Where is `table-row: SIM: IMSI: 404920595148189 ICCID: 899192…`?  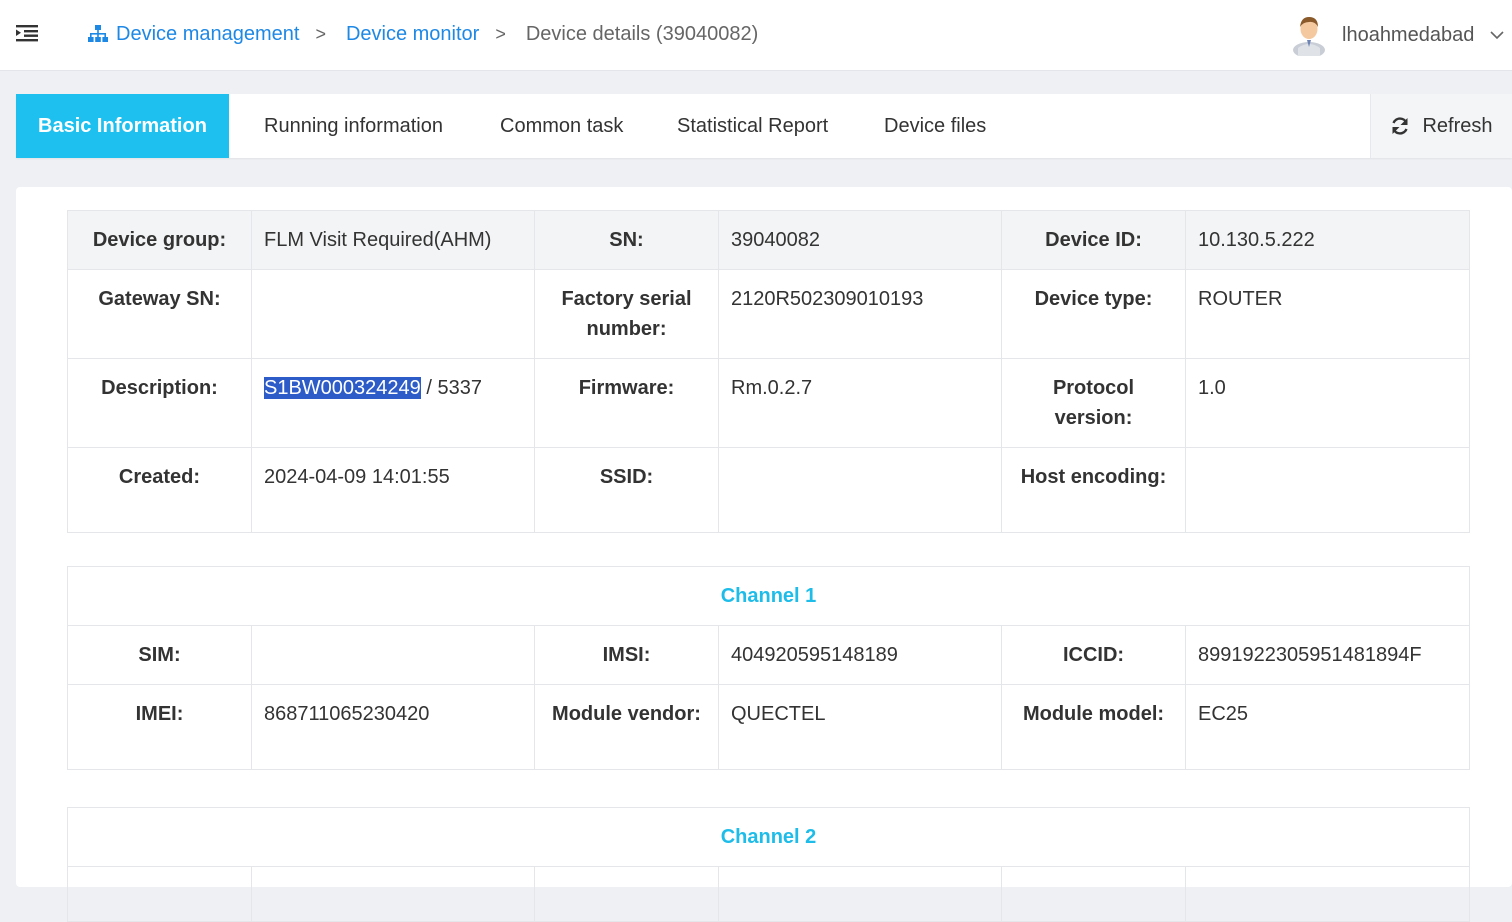 table-row: SIM: IMSI: 404920595148189 ICCID: 899192… is located at coordinates (769, 655).